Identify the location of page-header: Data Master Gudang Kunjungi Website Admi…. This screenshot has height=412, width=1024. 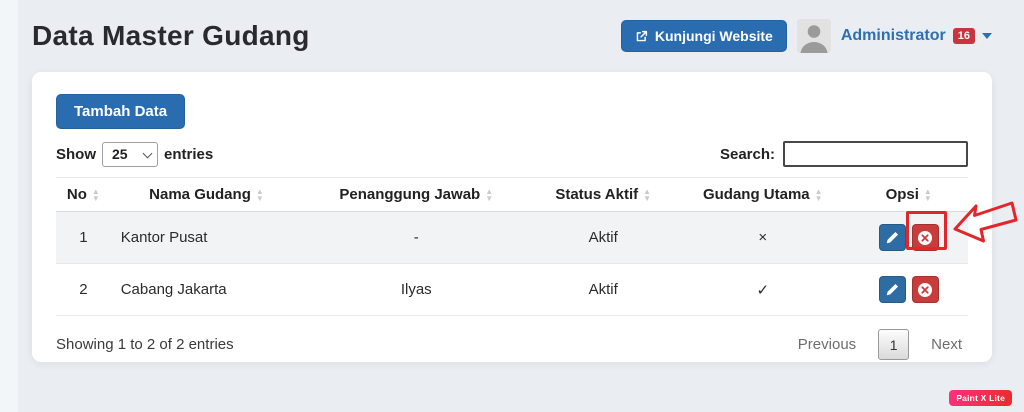
(512, 29).